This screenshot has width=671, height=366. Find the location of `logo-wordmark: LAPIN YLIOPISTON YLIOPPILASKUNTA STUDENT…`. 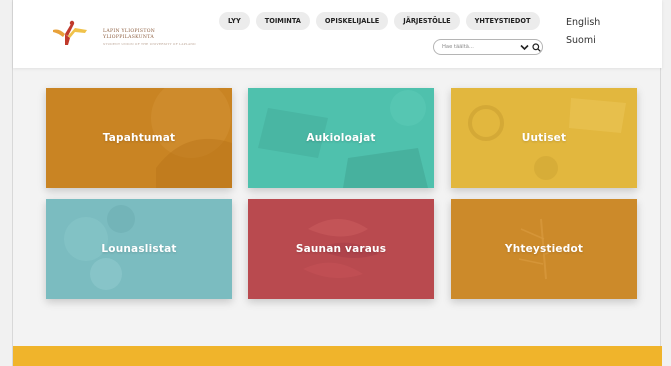

logo-wordmark: LAPIN YLIOPISTON YLIOPPILASKUNTA STUDENT… is located at coordinates (149, 38).